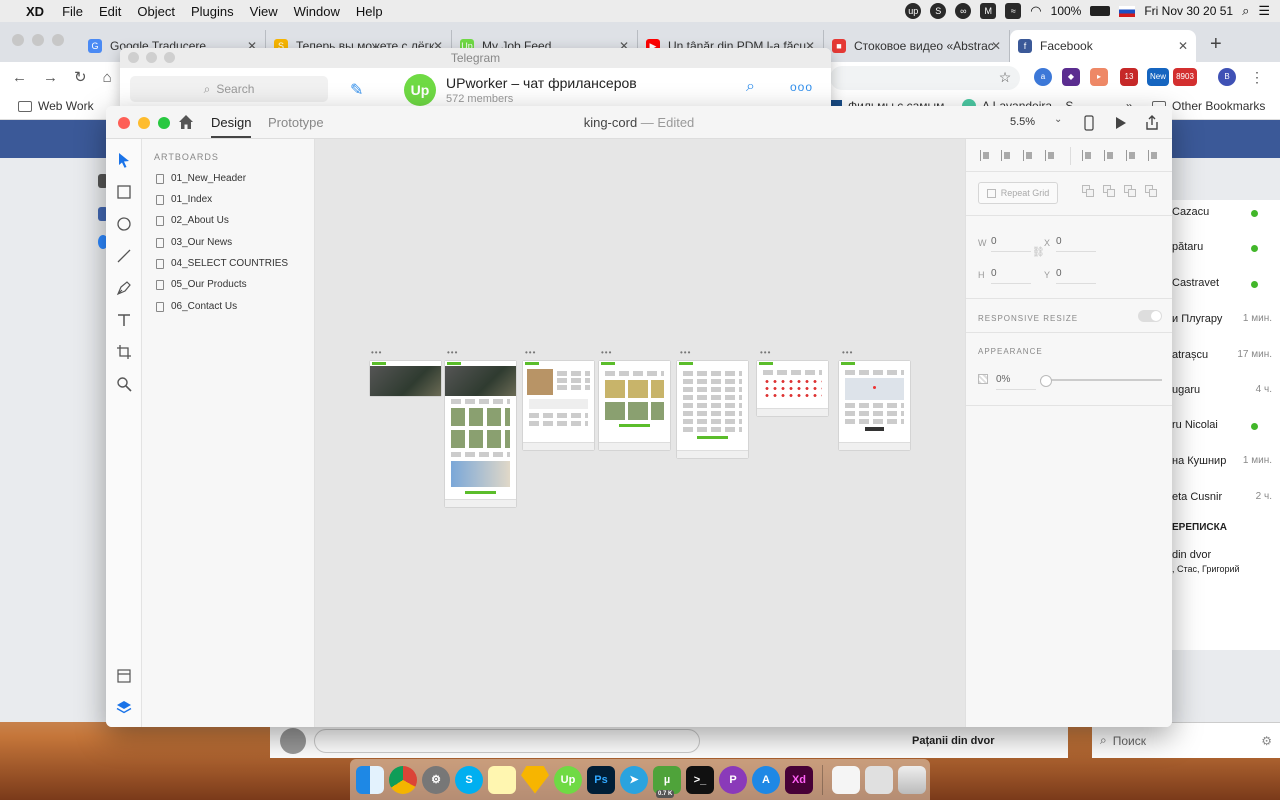 The height and width of the screenshot is (800, 1280). Describe the element at coordinates (963, 11) in the screenshot. I see `creative-cloud-tray-icon: ∞` at that location.